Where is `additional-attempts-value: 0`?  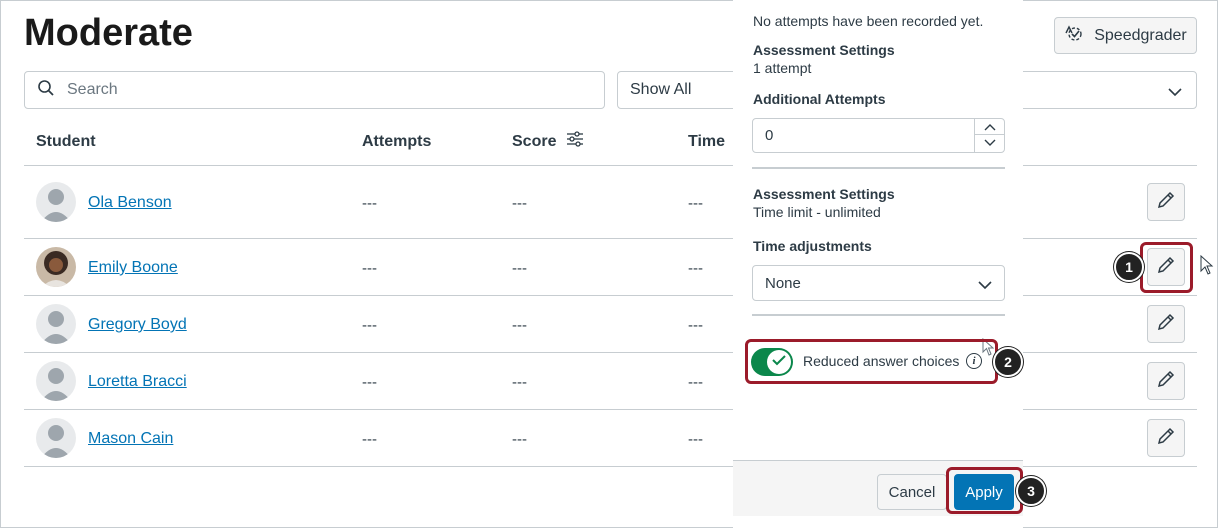
additional-attempts-value: 0 is located at coordinates (769, 135).